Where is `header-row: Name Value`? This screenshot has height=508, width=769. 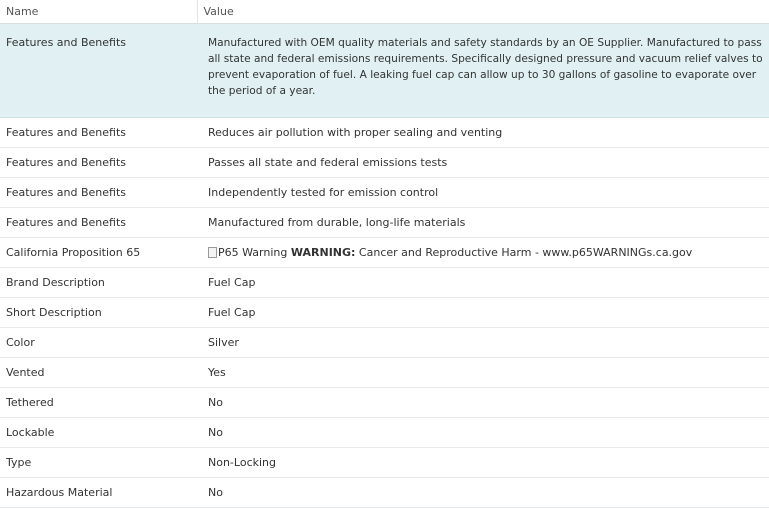 header-row: Name Value is located at coordinates (384, 12).